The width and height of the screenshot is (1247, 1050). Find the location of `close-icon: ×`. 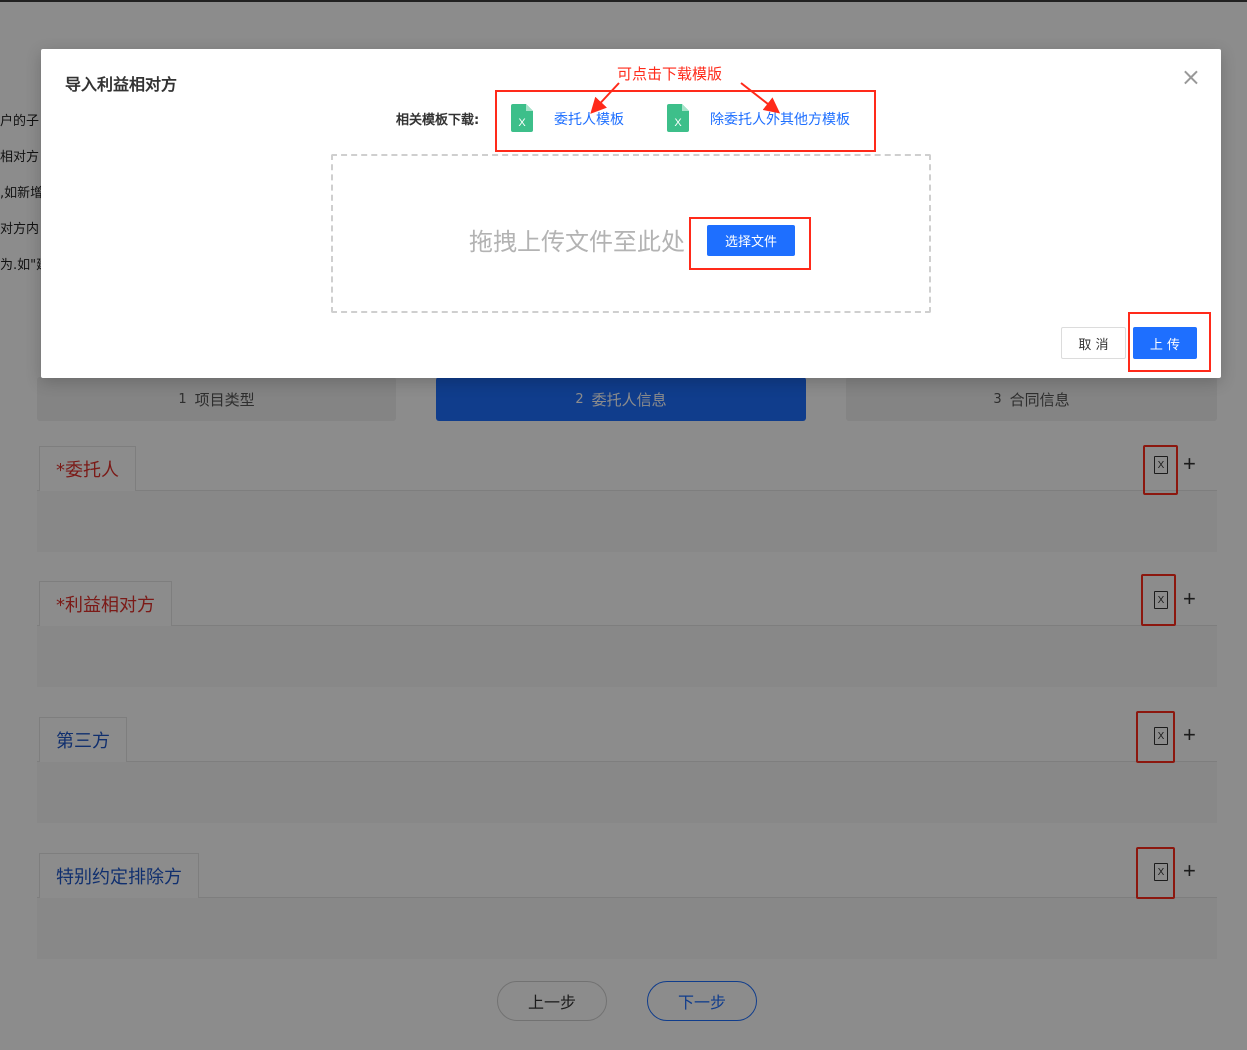

close-icon: × is located at coordinates (1191, 77).